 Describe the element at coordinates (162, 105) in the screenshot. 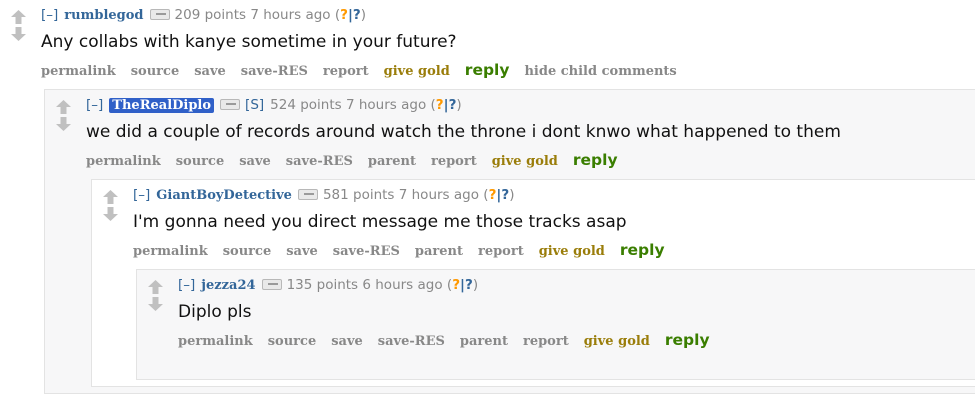

I see `author-link: TheRealDiplo` at that location.